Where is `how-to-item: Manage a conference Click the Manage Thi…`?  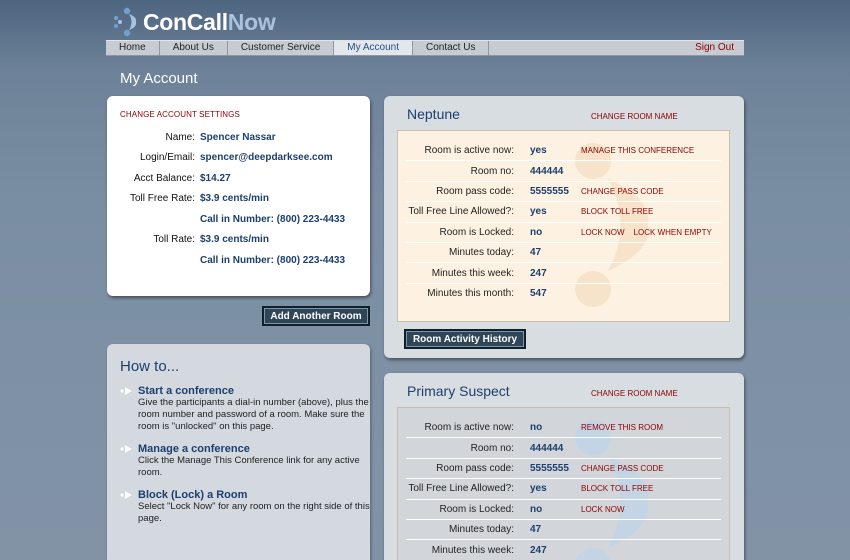 how-to-item: Manage a conference Click the Manage Thi… is located at coordinates (245, 461).